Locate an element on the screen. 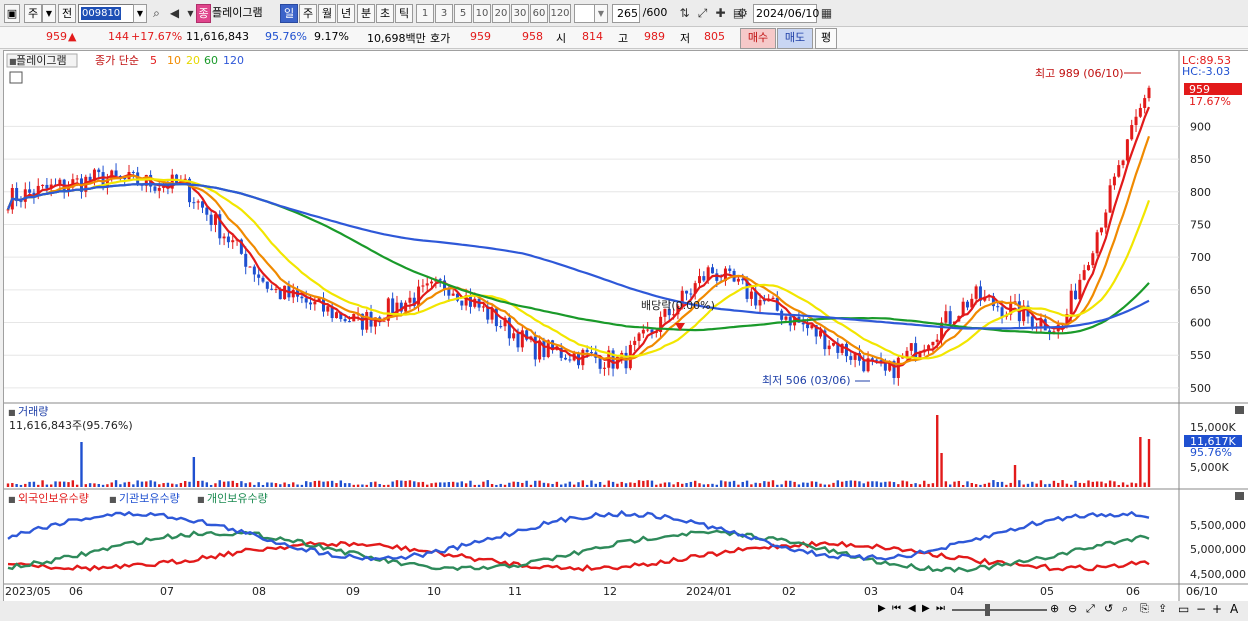 The width and height of the screenshot is (1248, 621). prev-button: 전 is located at coordinates (67, 13).